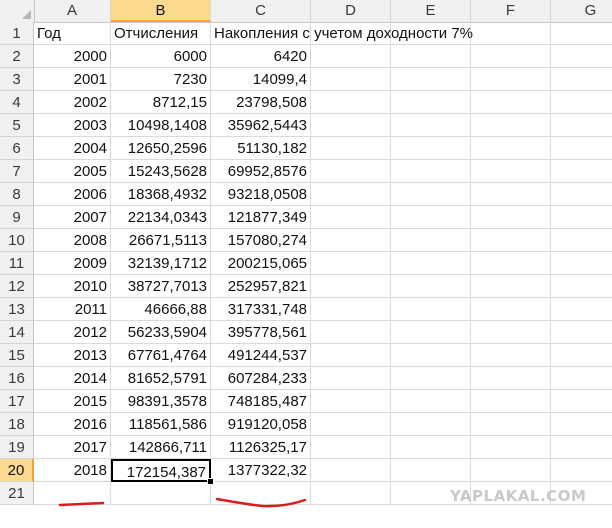  What do you see at coordinates (17, 332) in the screenshot?
I see `row-header-14: 14` at bounding box center [17, 332].